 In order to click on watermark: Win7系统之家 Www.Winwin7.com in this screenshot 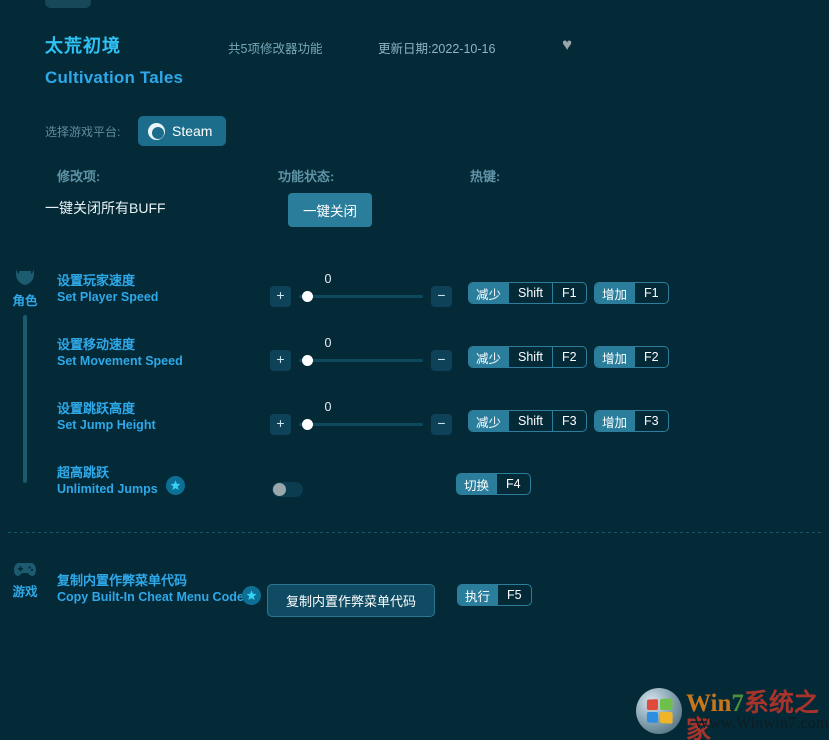, I will do `click(732, 714)`.